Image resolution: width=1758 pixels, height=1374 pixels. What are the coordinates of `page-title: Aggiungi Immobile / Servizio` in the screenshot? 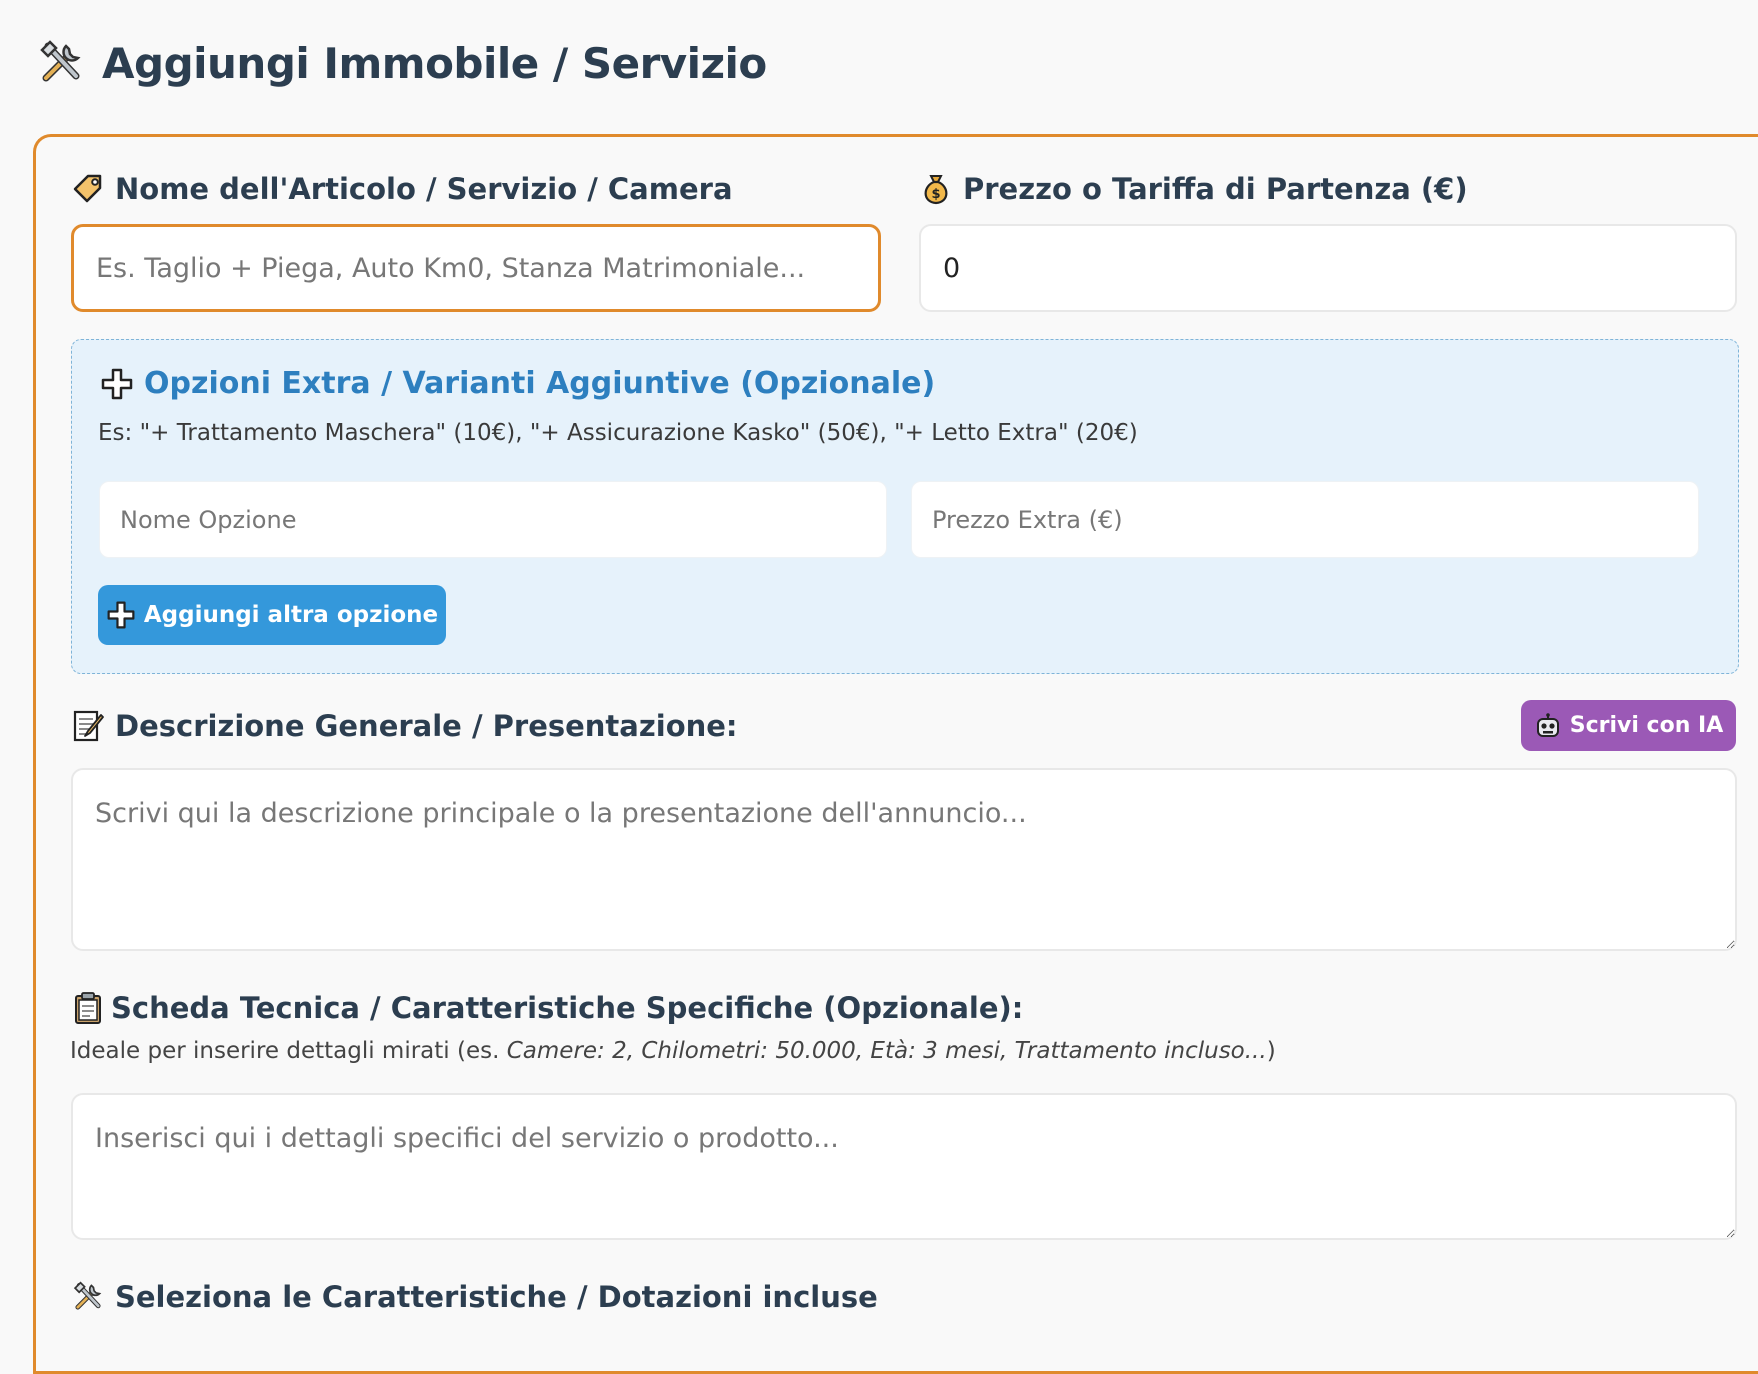 It's located at (401, 63).